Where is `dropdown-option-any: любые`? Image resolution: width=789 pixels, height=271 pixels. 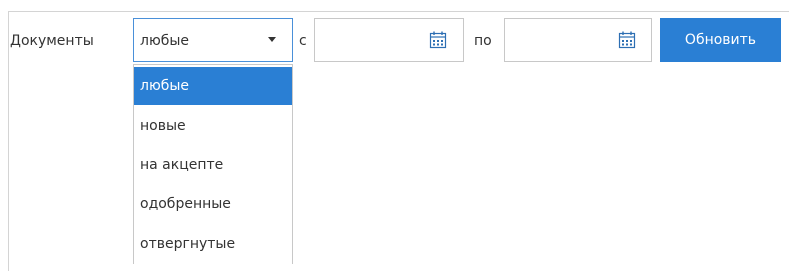 dropdown-option-any: любые is located at coordinates (213, 86).